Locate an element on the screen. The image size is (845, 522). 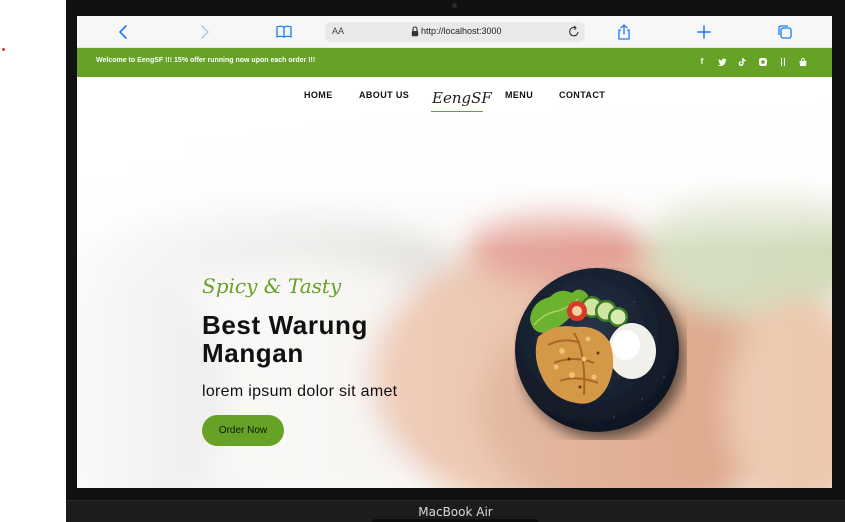
logo-underline is located at coordinates (457, 111).